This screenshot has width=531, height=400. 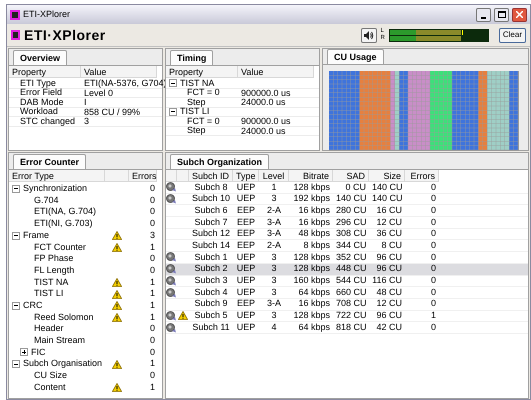 I want to click on table-cell: 128 kbps, so click(x=311, y=187).